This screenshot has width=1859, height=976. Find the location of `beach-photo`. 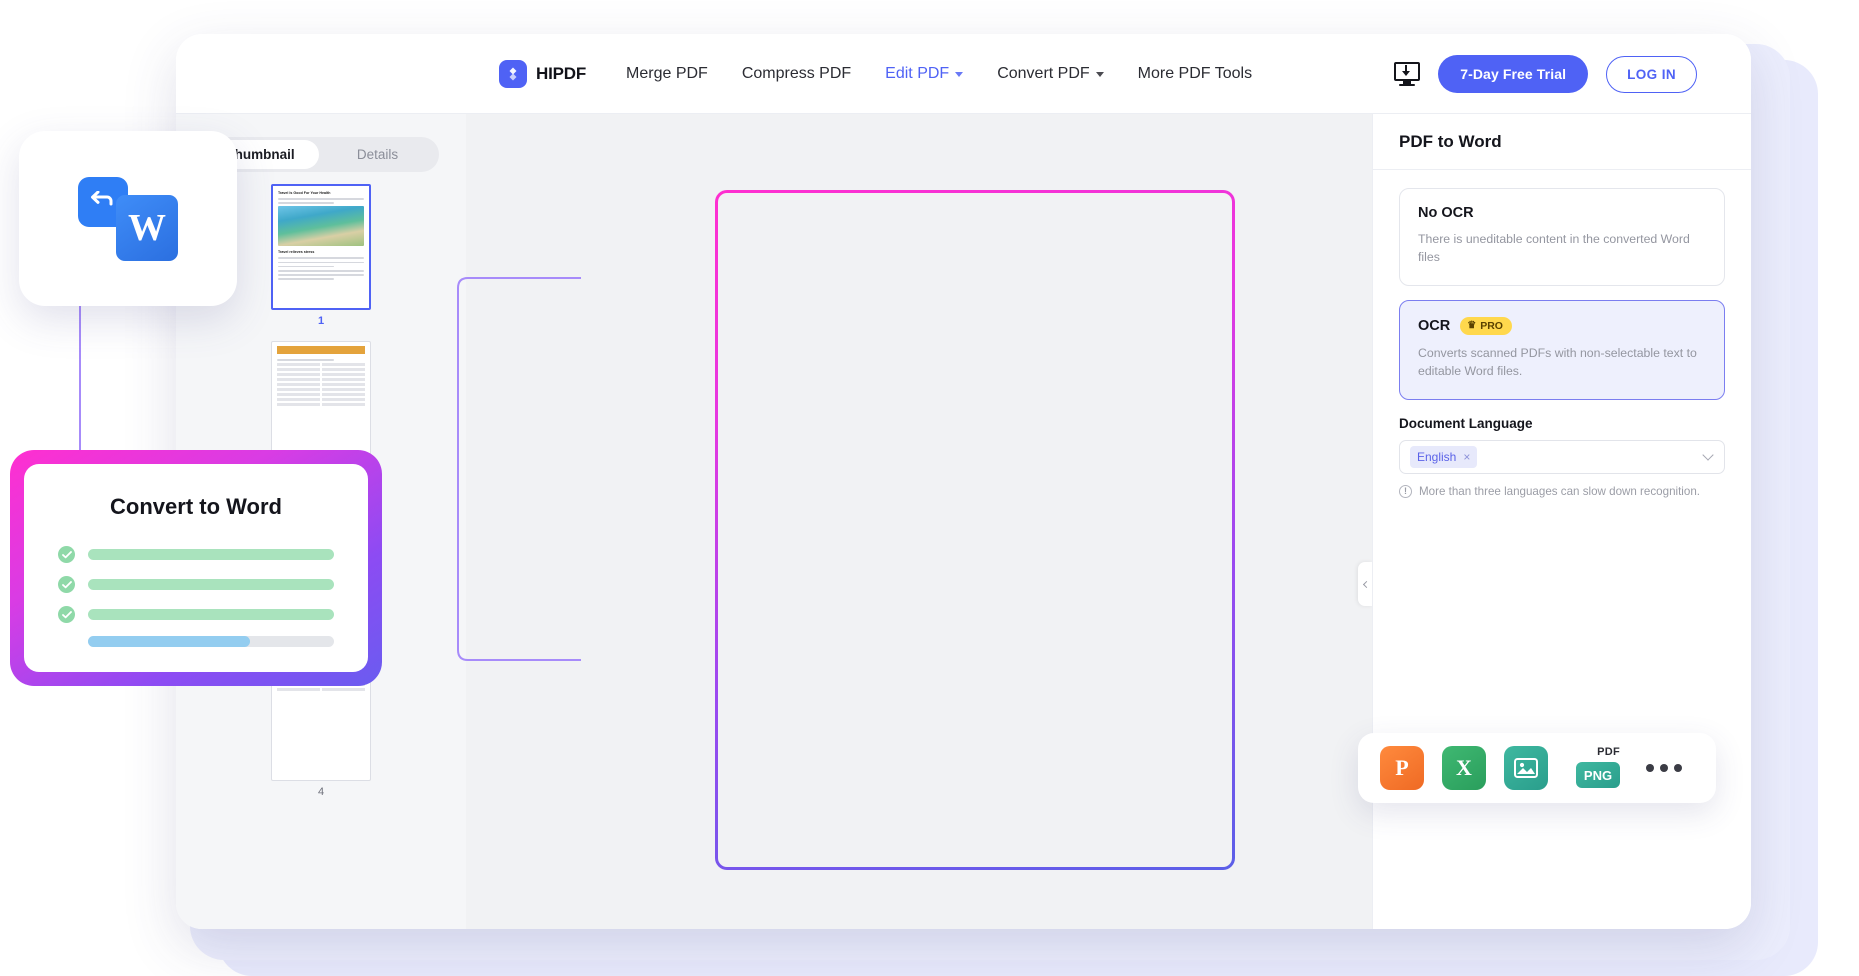

beach-photo is located at coordinates (975, 418).